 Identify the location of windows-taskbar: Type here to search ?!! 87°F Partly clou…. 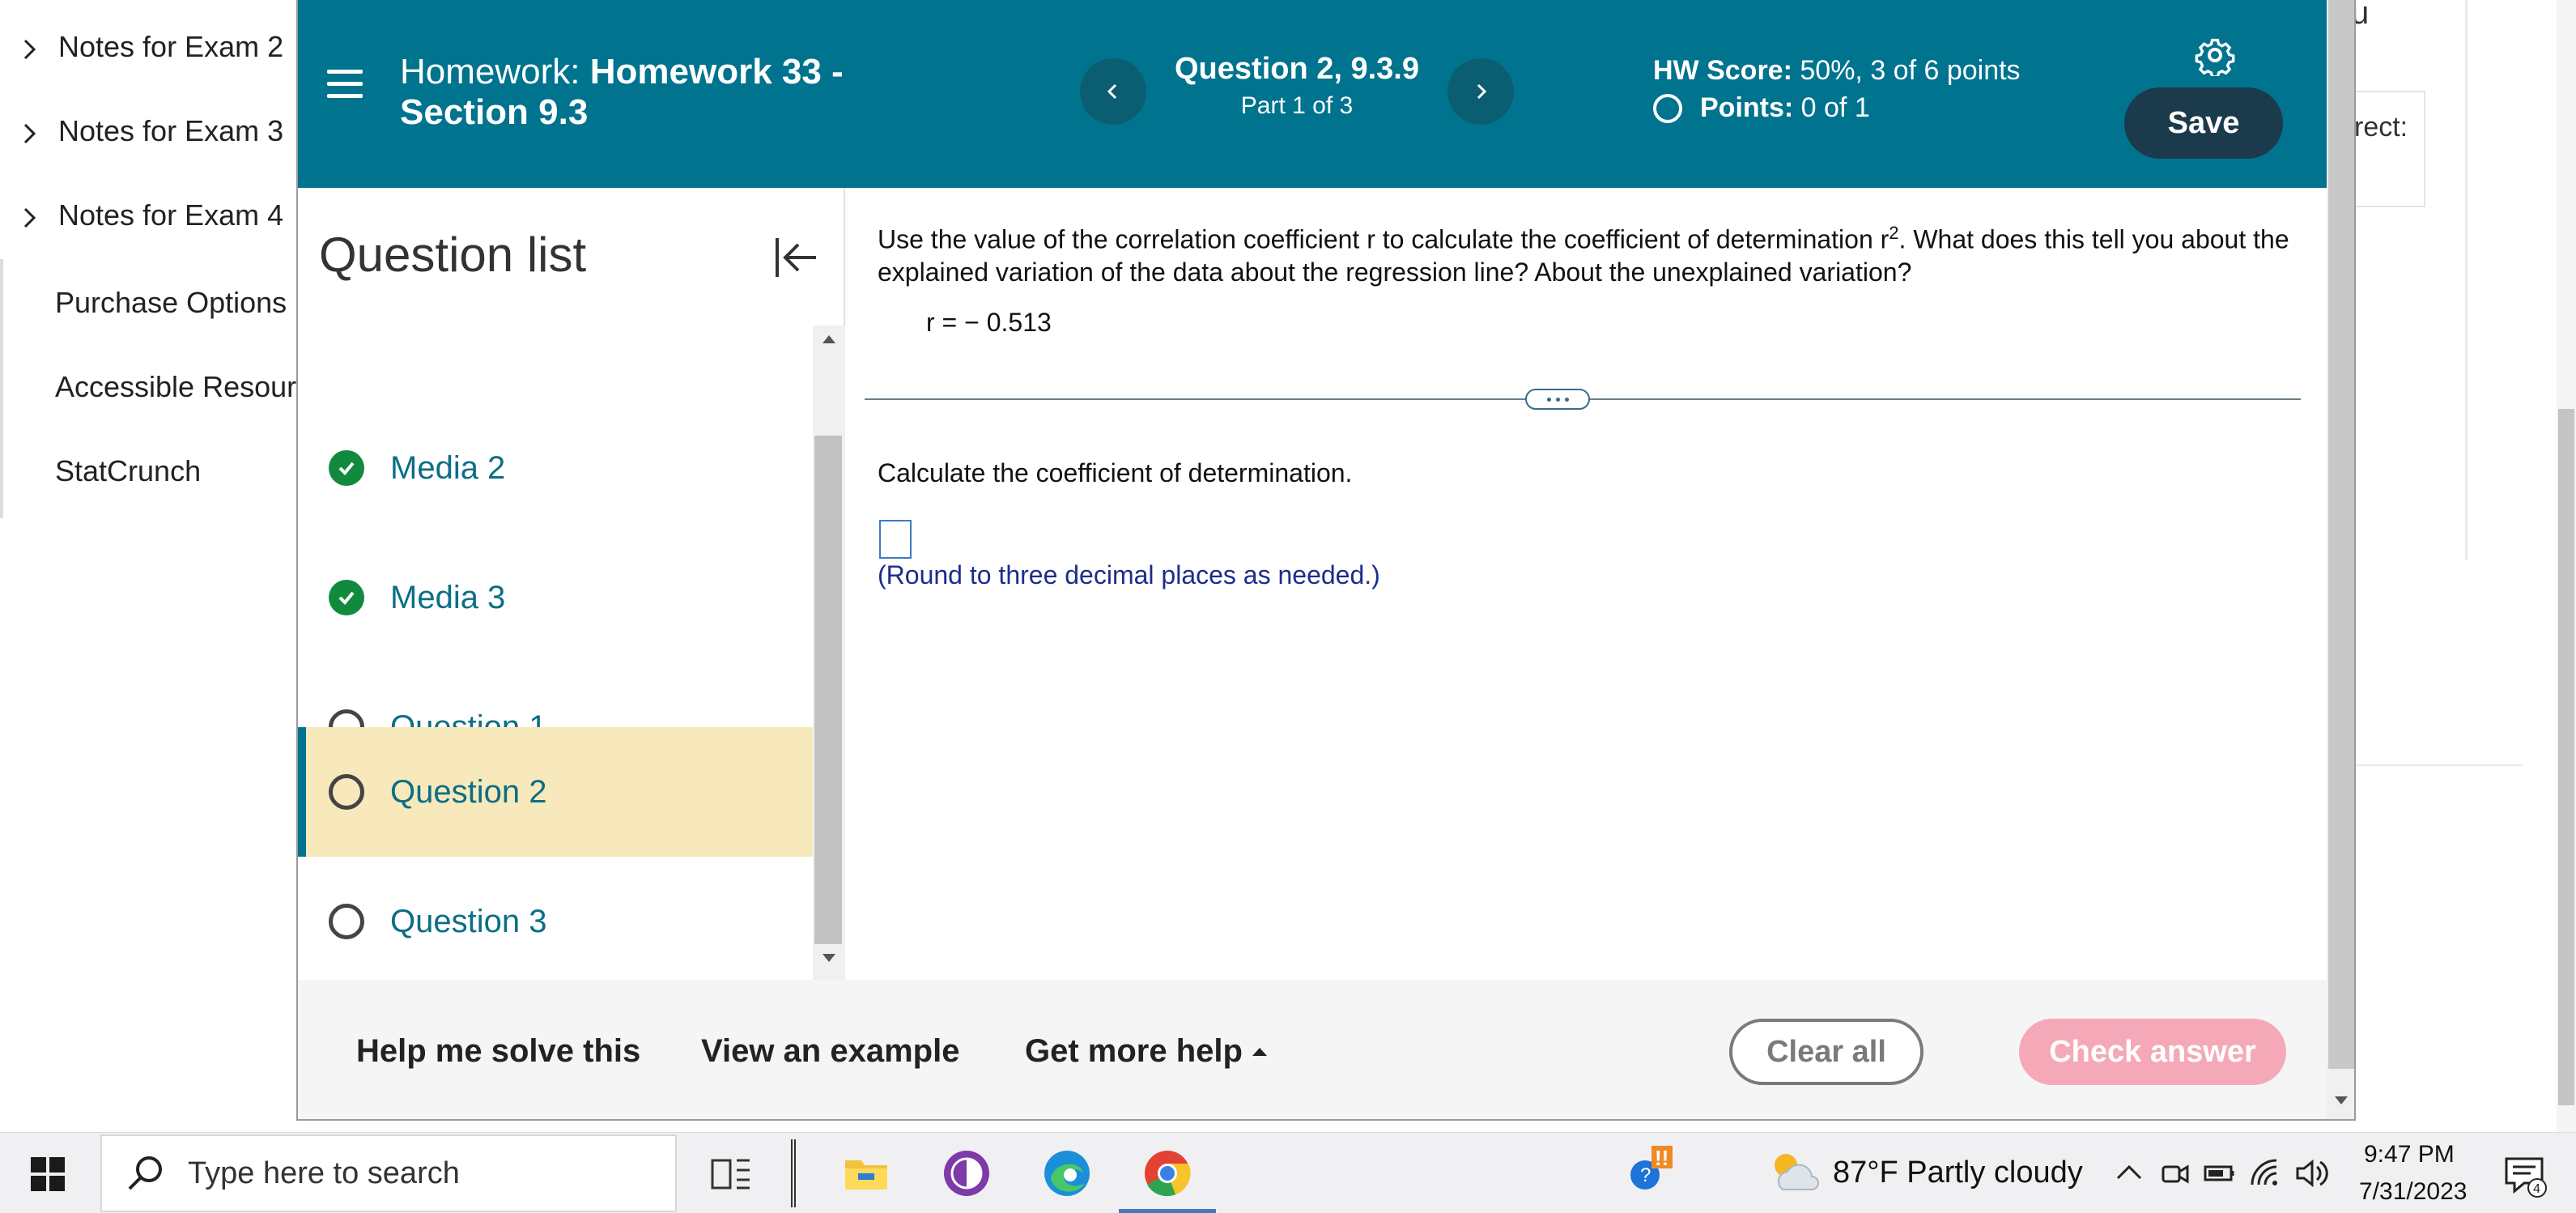
(1288, 1173).